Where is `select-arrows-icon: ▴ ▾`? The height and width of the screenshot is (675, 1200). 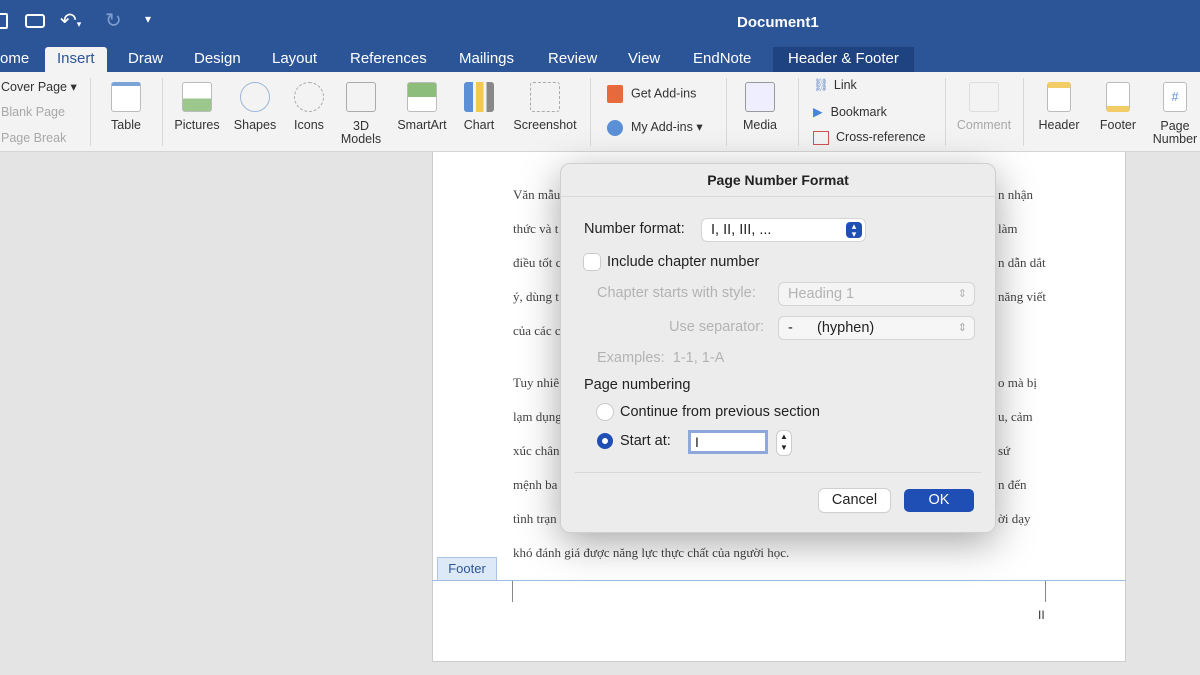
select-arrows-icon: ▴ ▾ is located at coordinates (854, 230).